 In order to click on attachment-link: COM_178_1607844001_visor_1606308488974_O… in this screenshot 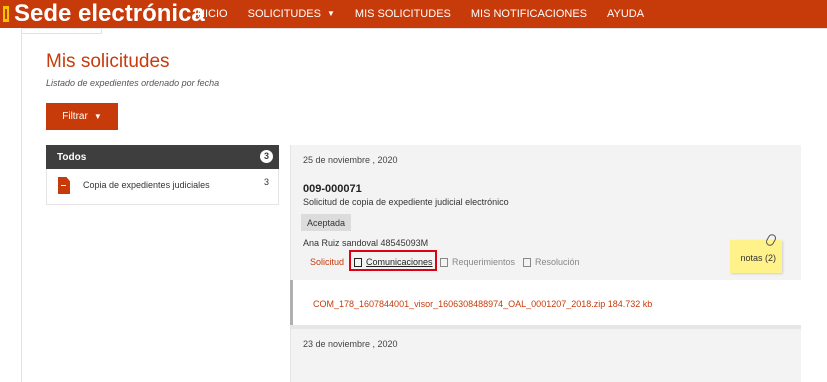, I will do `click(482, 304)`.